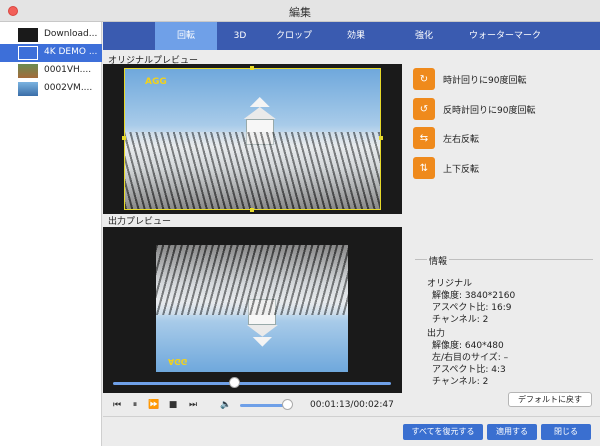 The image size is (600, 446). Describe the element at coordinates (193, 405) in the screenshot. I see `skip-forward-icon: ⏭` at that location.